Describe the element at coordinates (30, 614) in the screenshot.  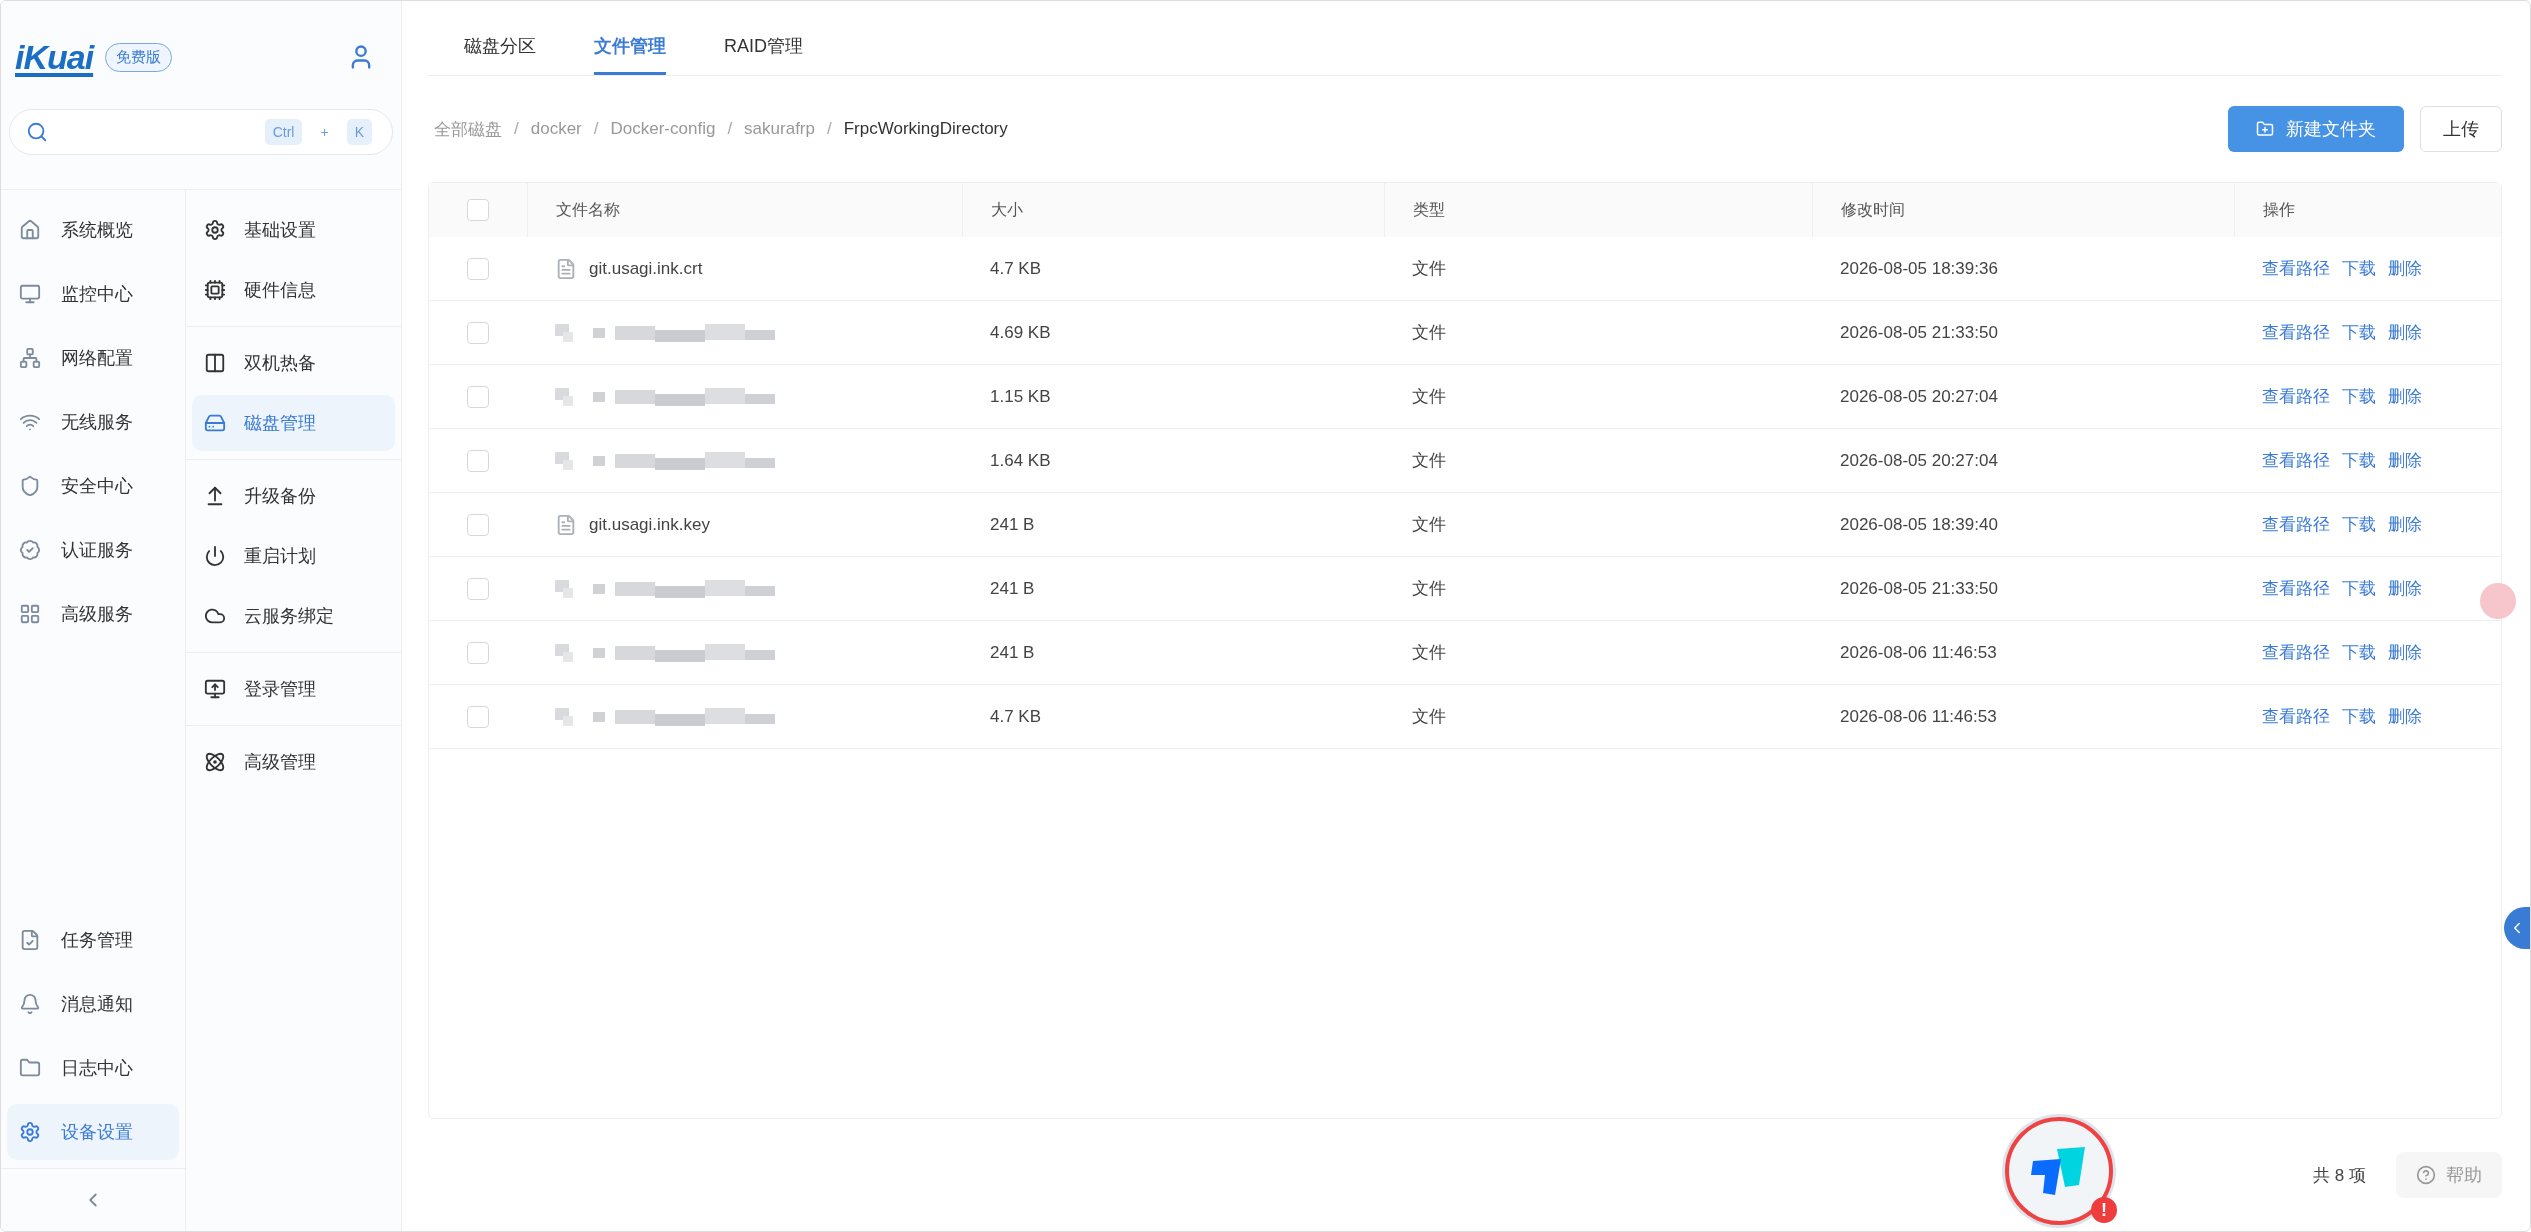
I see `grid-icon` at that location.